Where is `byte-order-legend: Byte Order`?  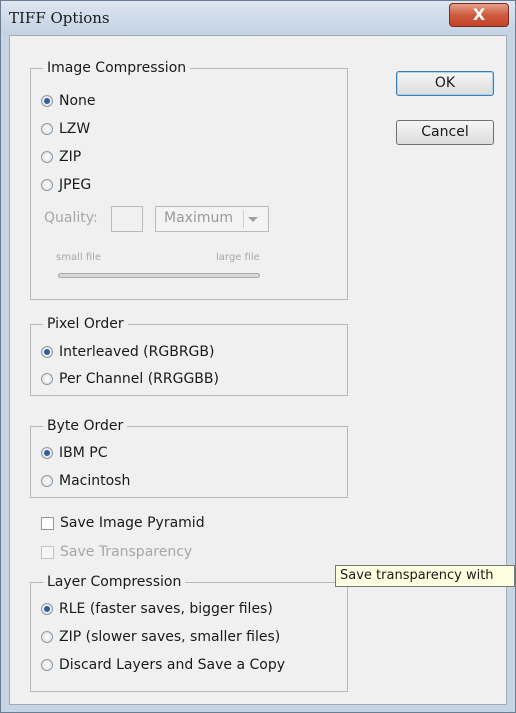 byte-order-legend: Byte Order is located at coordinates (85, 426).